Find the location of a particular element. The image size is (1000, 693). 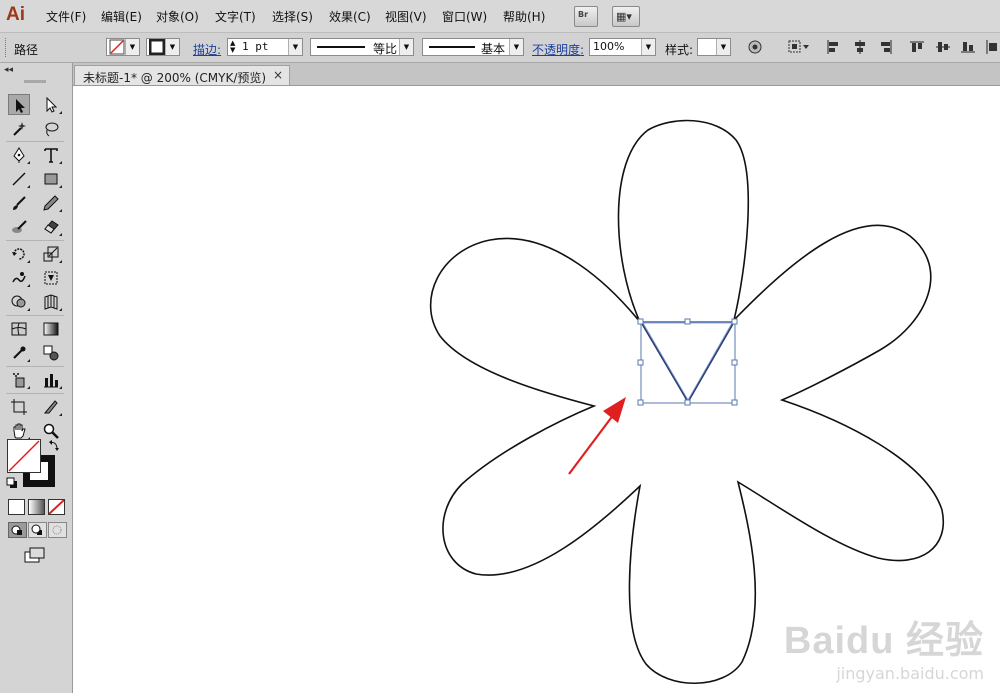

pencil-tool is located at coordinates (51, 202).